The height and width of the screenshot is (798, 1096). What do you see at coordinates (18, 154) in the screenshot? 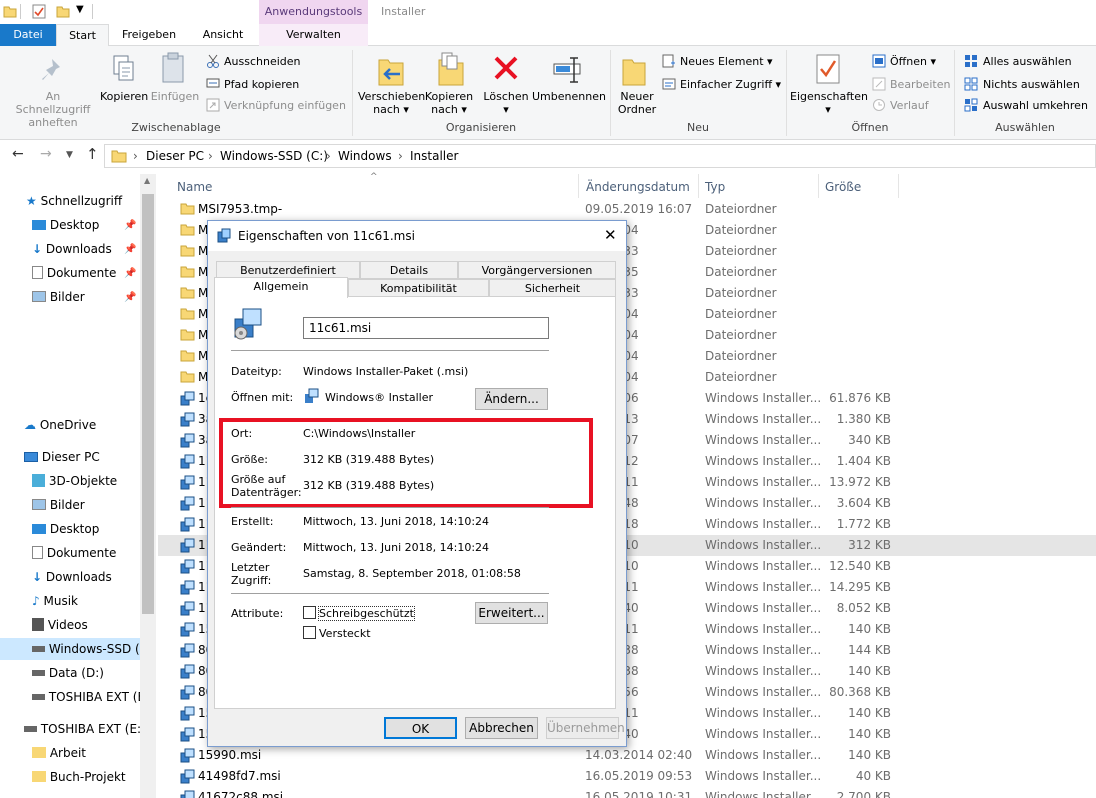
I see `back-arrow-icon: ←` at bounding box center [18, 154].